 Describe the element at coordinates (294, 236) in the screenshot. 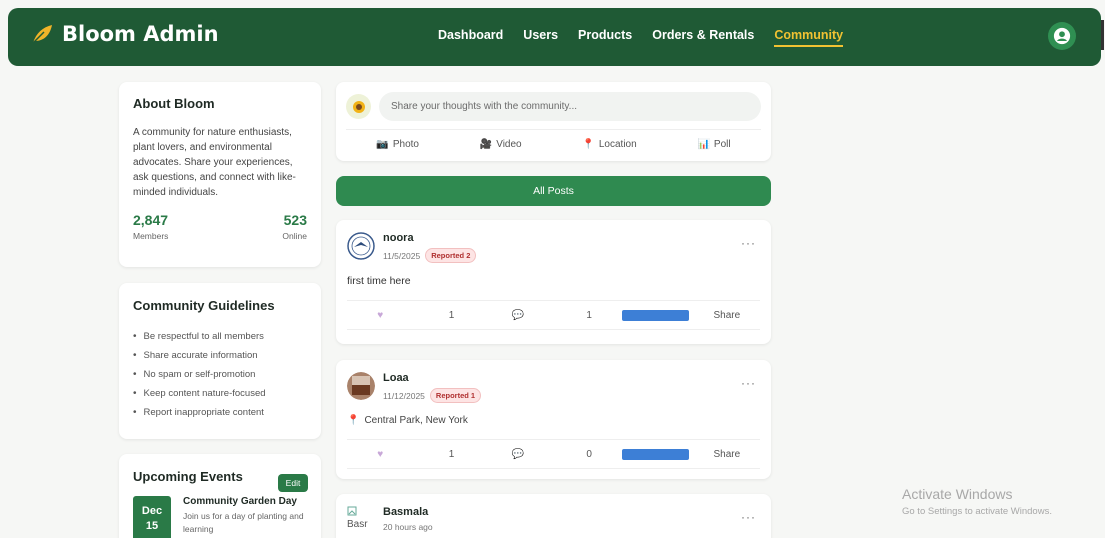

I see `online-label: Online` at that location.